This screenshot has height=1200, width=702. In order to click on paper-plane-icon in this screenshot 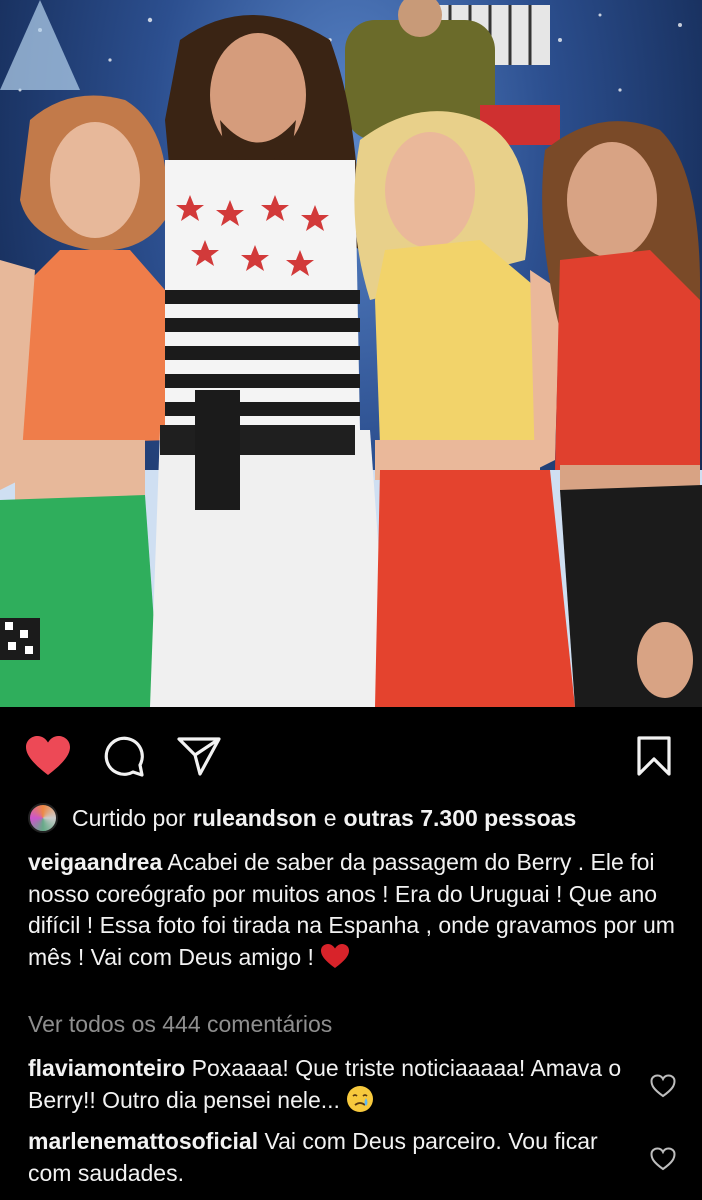, I will do `click(199, 756)`.